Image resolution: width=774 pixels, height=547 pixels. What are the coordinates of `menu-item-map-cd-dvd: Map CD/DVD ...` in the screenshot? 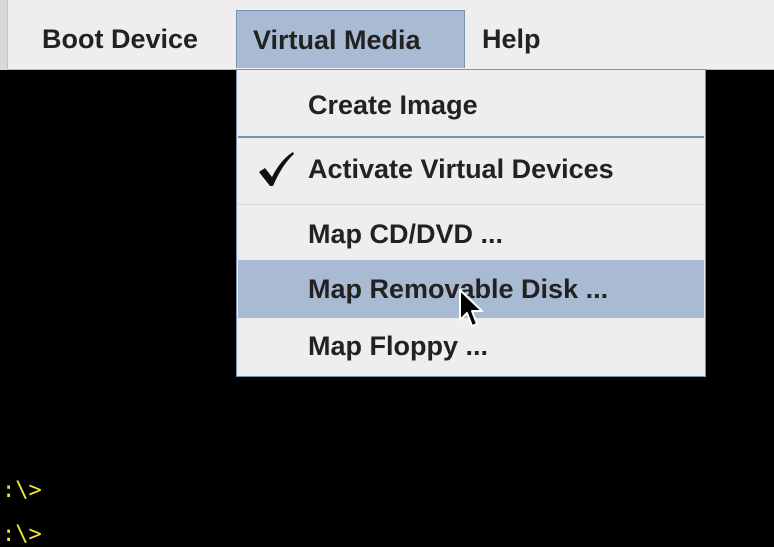 It's located at (471, 233).